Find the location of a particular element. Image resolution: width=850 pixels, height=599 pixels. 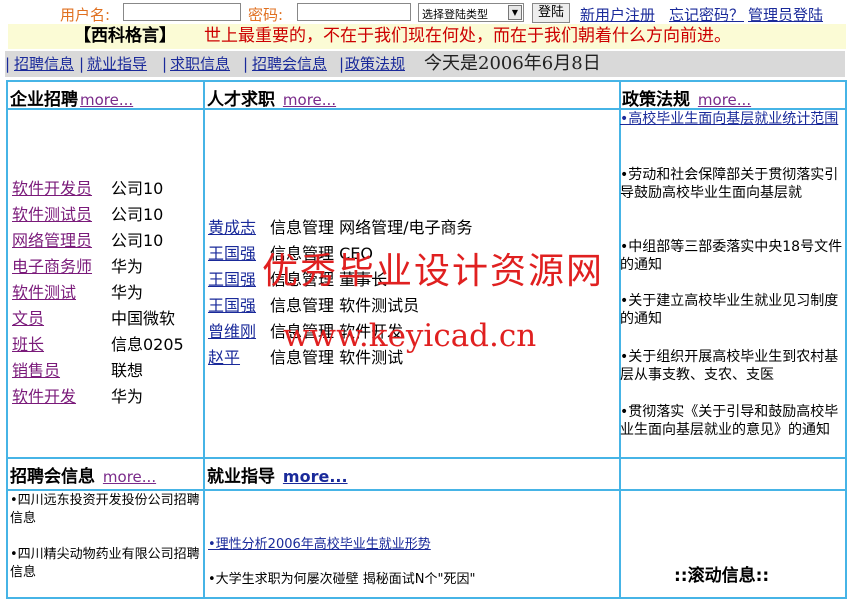

seekers-title-text: 人才求职 is located at coordinates (241, 100).